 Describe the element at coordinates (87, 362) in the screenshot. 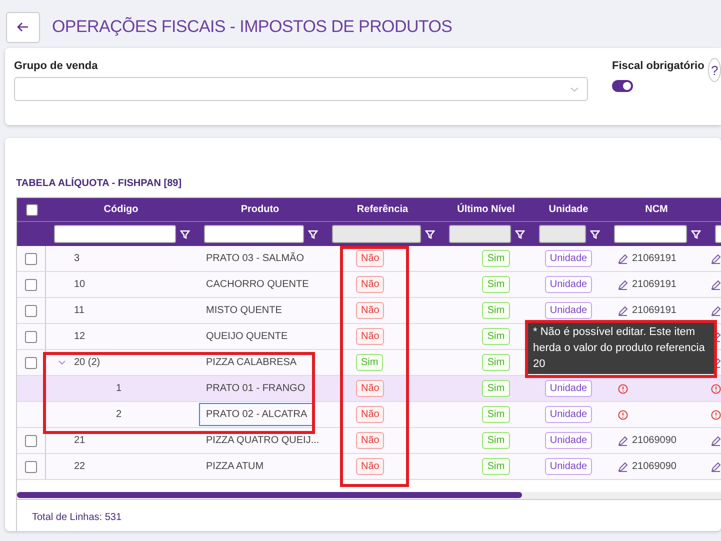

I see `code-cell: 20 (2)` at that location.